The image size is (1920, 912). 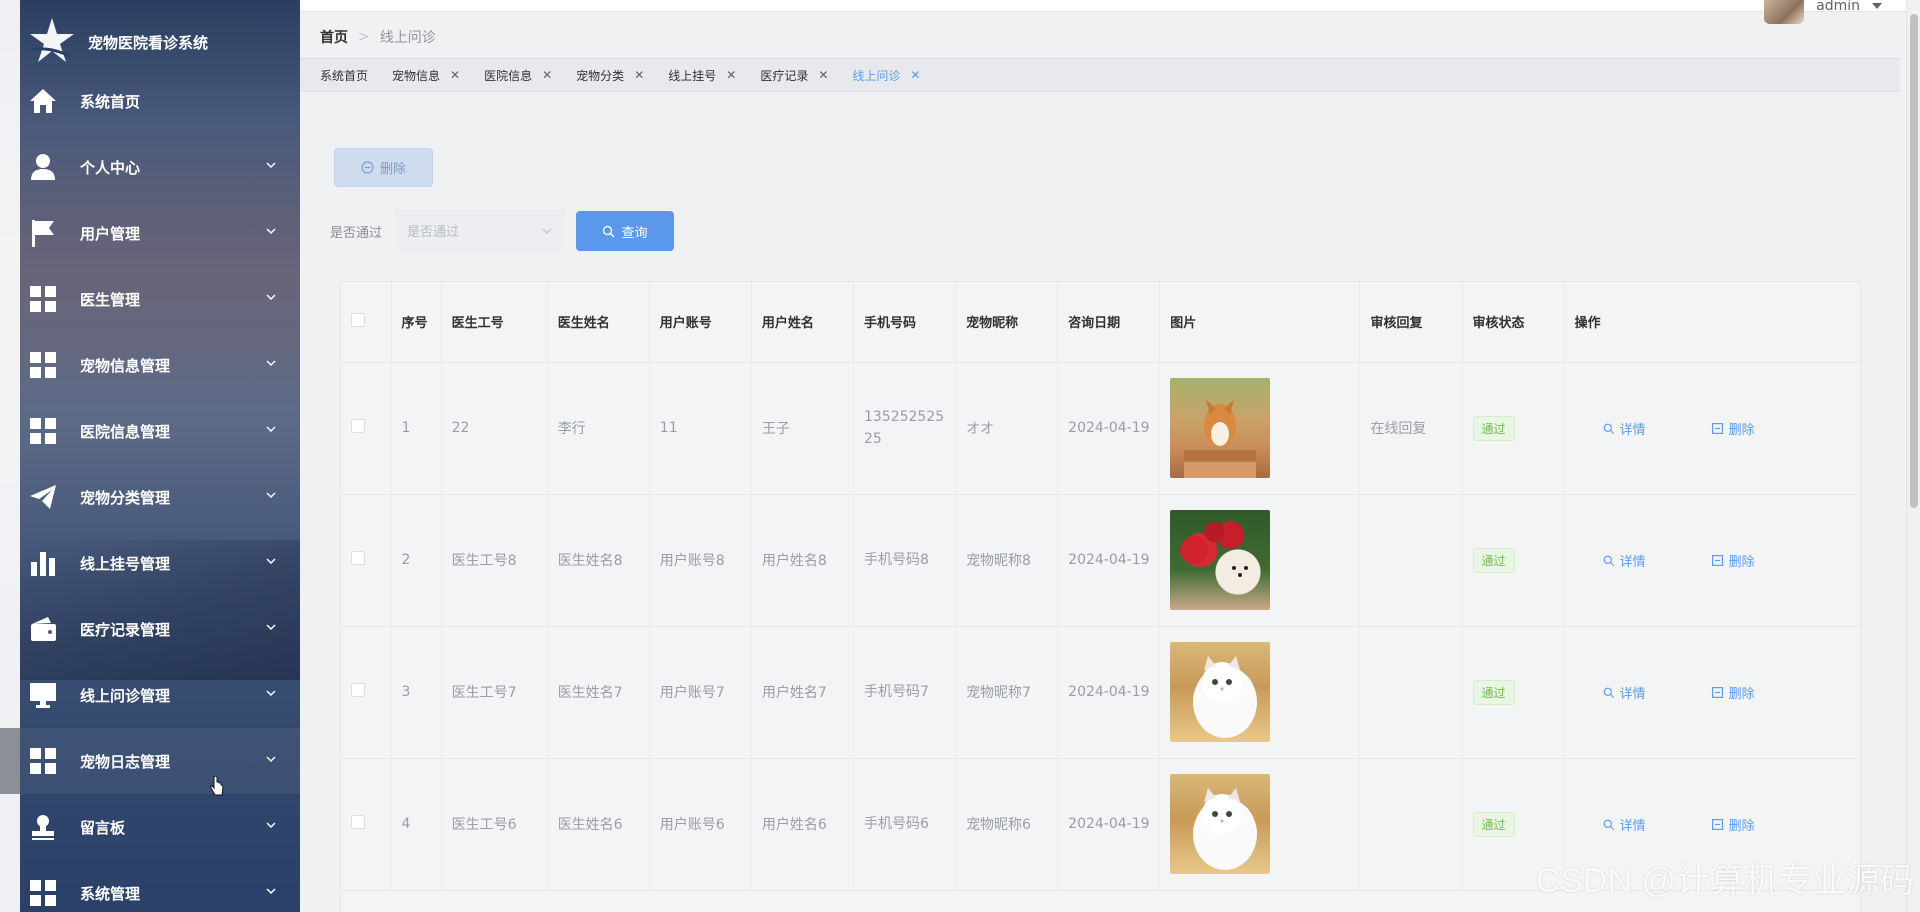 I want to click on query-button: 查询, so click(x=625, y=231).